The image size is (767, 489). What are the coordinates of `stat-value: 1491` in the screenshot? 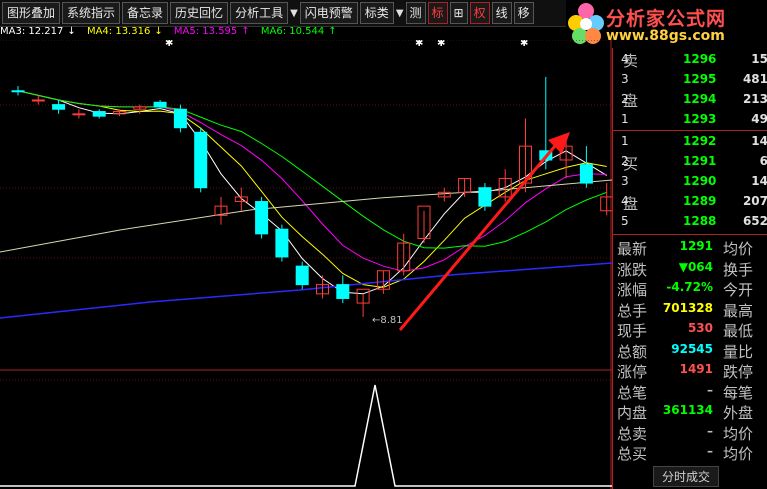 It's located at (696, 369).